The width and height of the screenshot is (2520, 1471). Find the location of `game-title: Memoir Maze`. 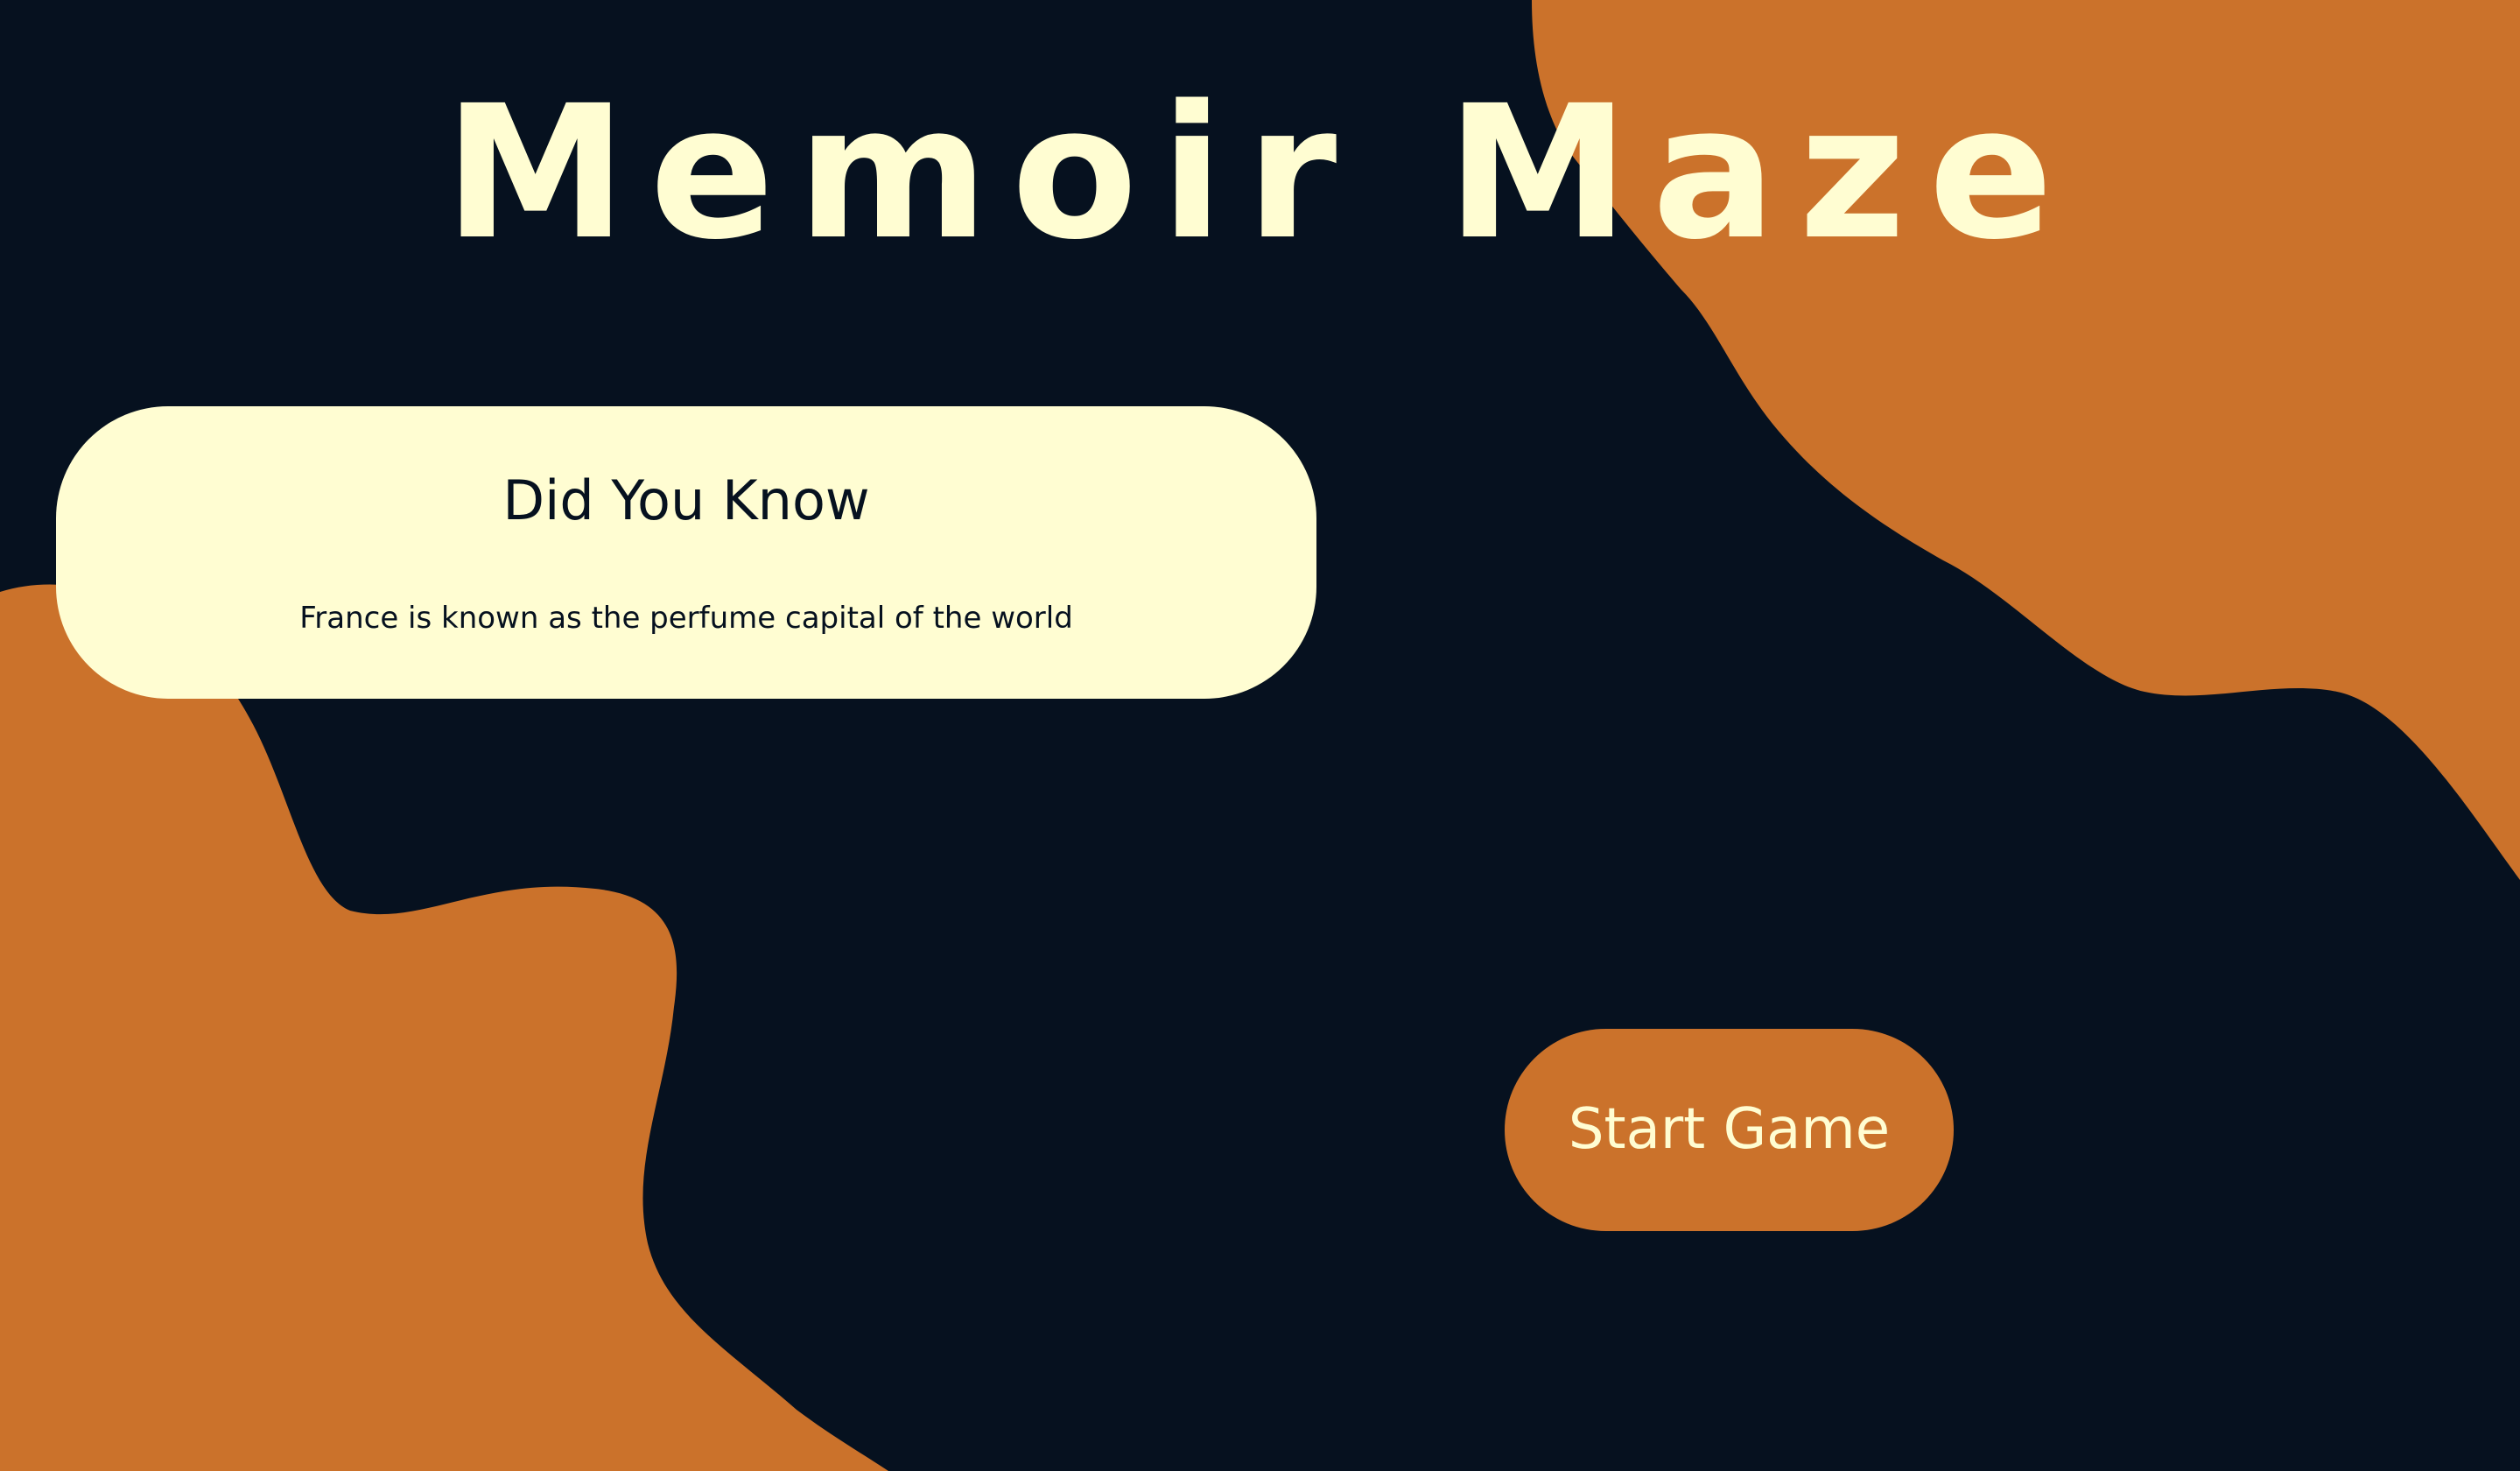

game-title: Memoir Maze is located at coordinates (1260, 173).